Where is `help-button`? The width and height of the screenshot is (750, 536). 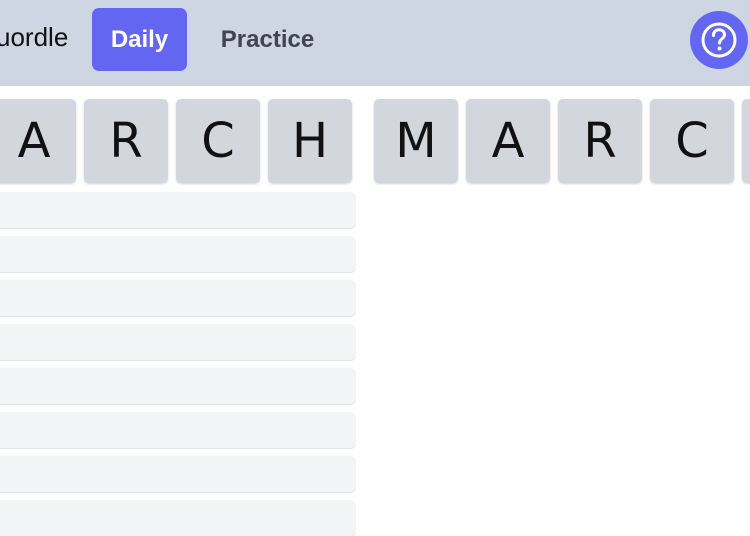
help-button is located at coordinates (719, 40).